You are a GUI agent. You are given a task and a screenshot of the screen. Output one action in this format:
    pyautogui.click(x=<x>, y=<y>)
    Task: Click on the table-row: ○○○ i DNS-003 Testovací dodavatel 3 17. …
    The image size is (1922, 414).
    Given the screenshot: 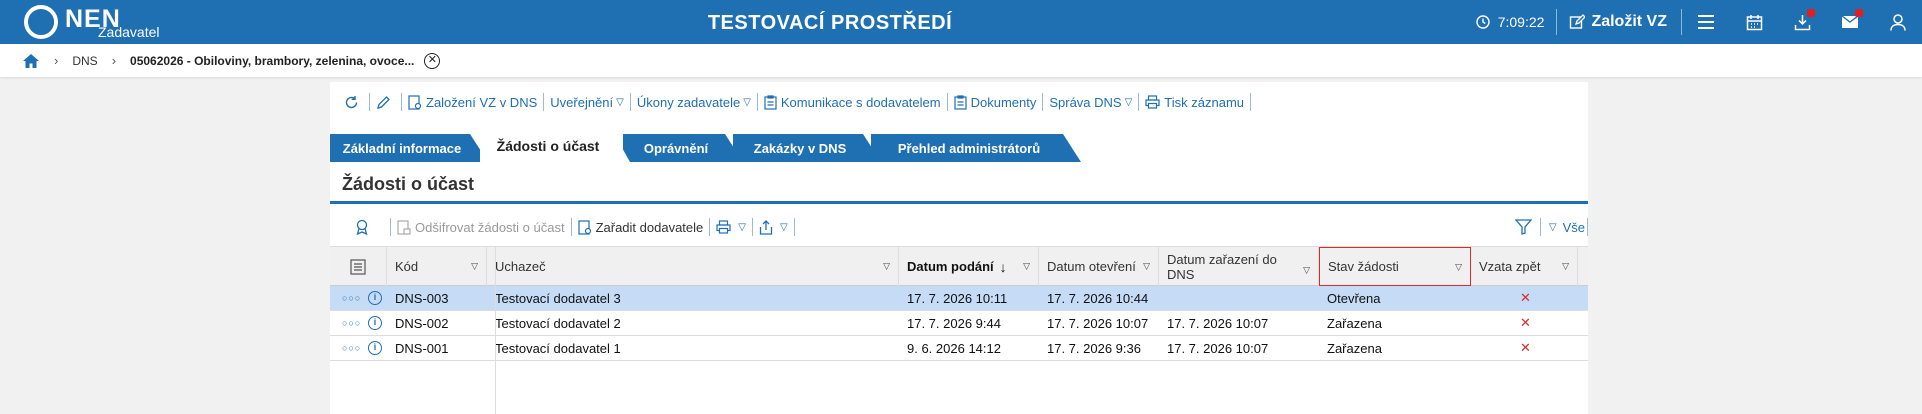 What is the action you would take?
    pyautogui.click(x=959, y=298)
    